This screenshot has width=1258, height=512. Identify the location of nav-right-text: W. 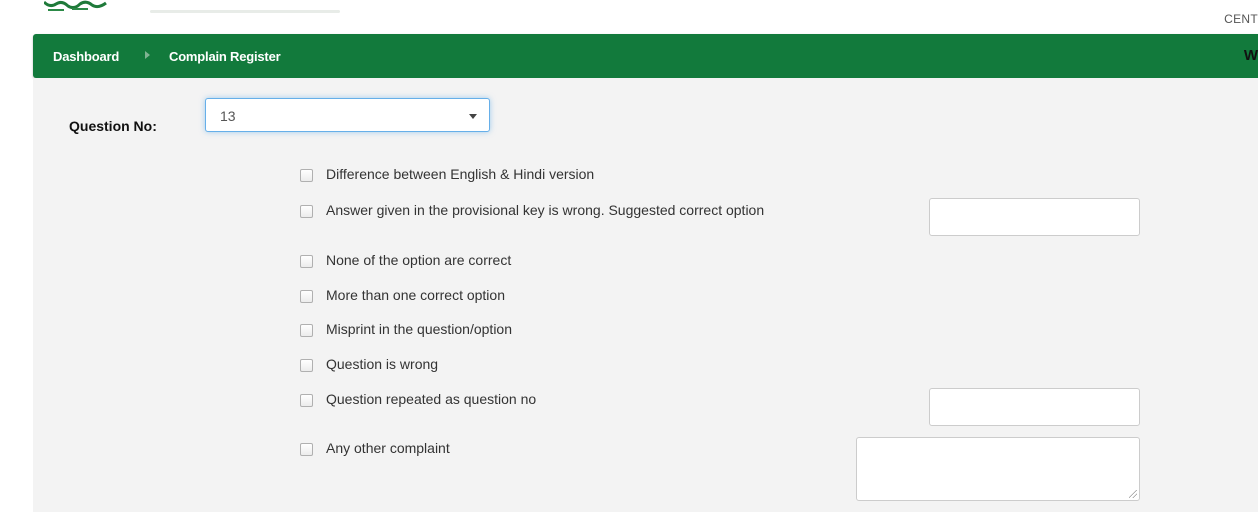
(1250, 55).